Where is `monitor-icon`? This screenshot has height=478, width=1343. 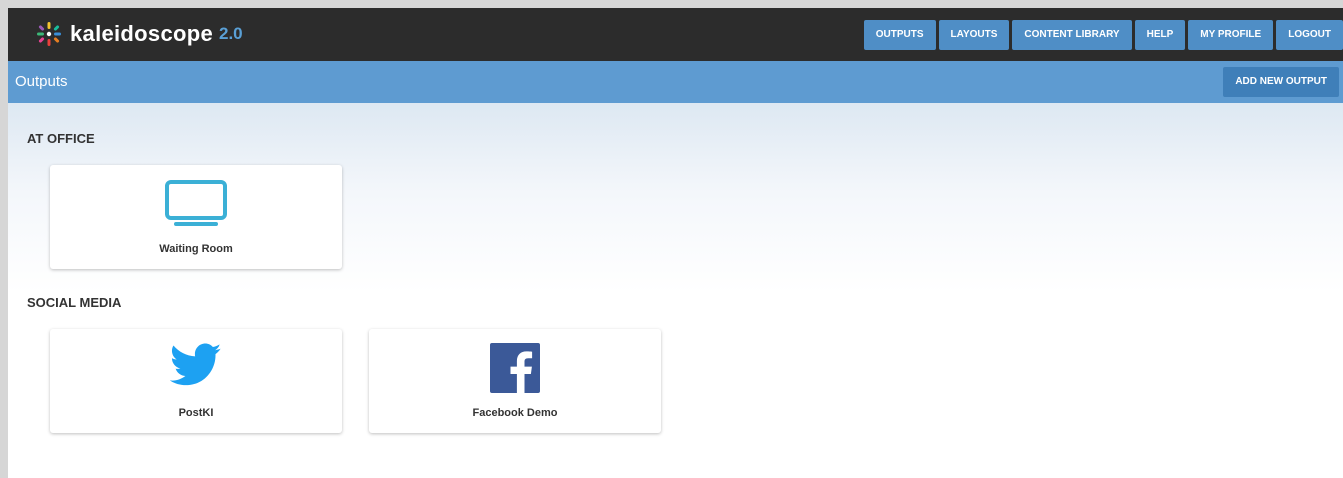
monitor-icon is located at coordinates (196, 203).